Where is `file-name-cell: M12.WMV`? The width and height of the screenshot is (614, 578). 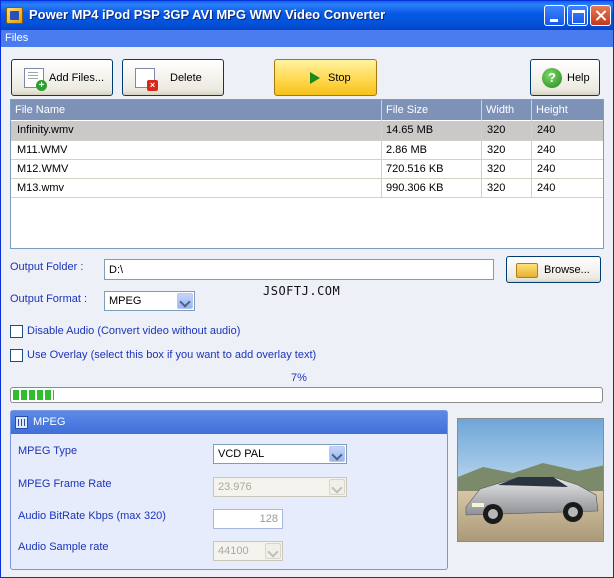 file-name-cell: M12.WMV is located at coordinates (43, 169).